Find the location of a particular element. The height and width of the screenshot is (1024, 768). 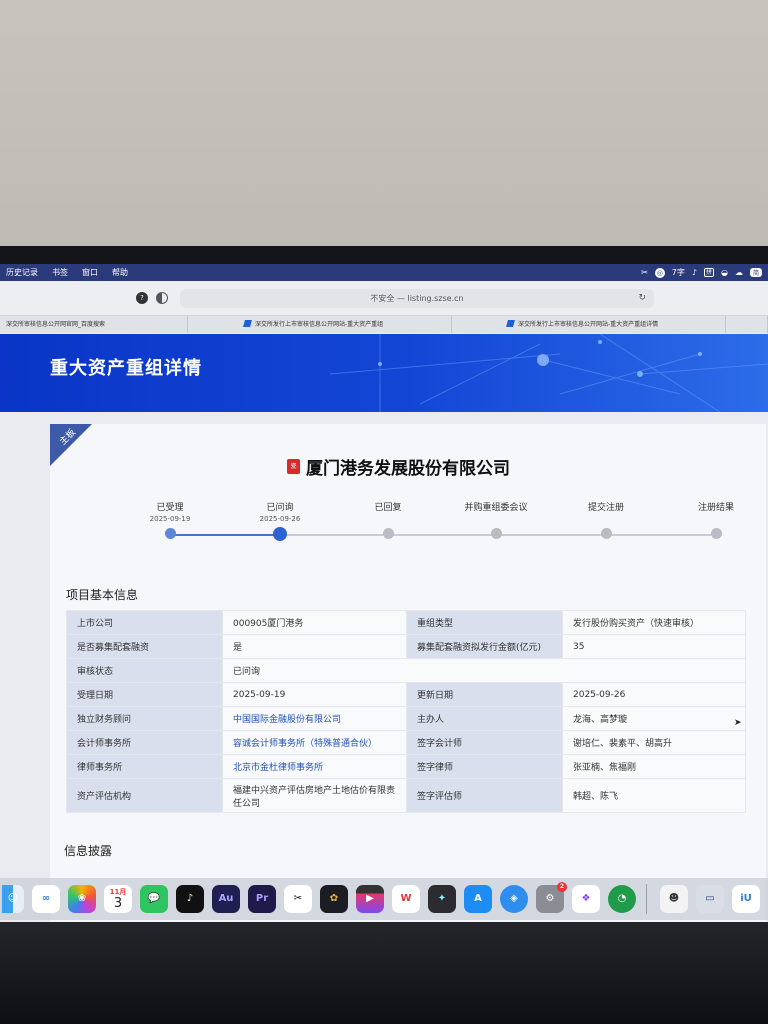

url-text: 不安全 — listing.szse.cn is located at coordinates (417, 298).